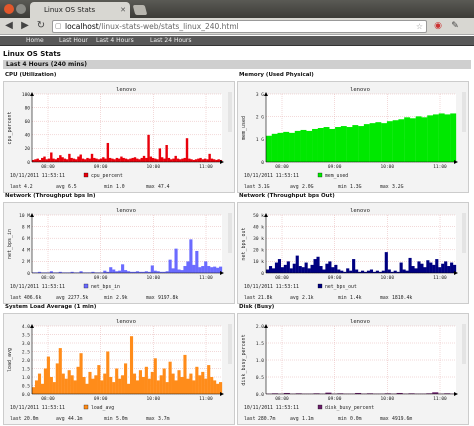 This screenshot has height=426, width=474. What do you see at coordinates (244, 359) in the screenshot?
I see `y-axis-label: disk_busy_percent` at bounding box center [244, 359].